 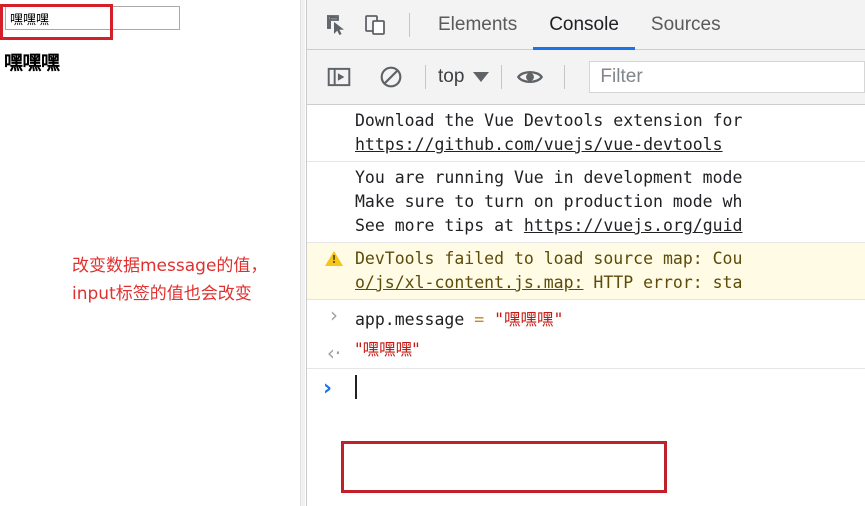 I want to click on message-line: o/js/xl-content.js.map: HTTP error: sta, so click(x=610, y=283).